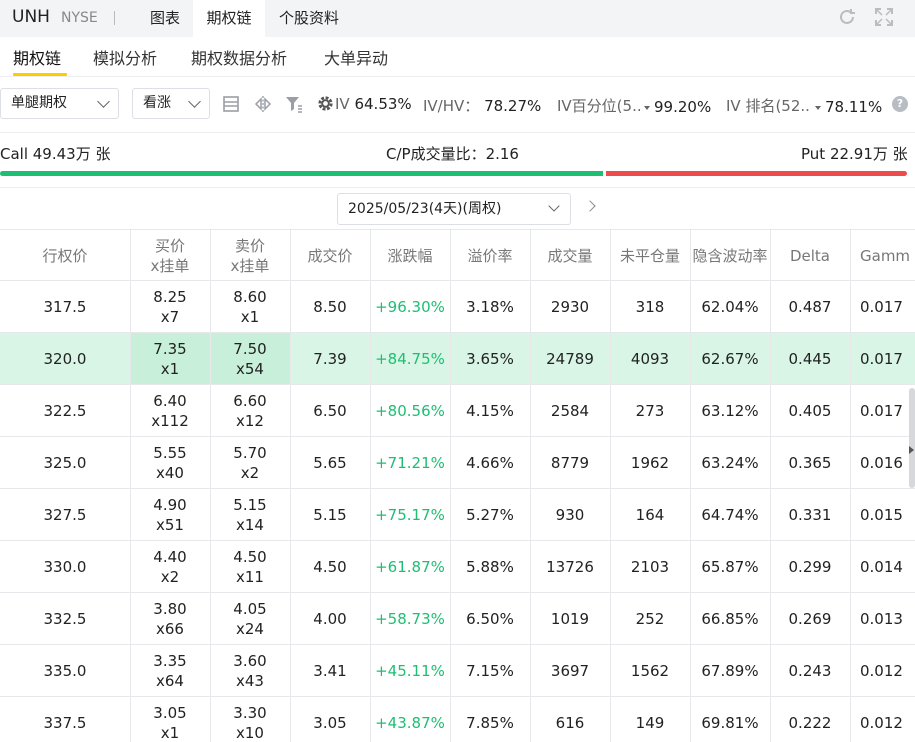 The height and width of the screenshot is (742, 915). I want to click on cell-volume: 24789, so click(570, 358).